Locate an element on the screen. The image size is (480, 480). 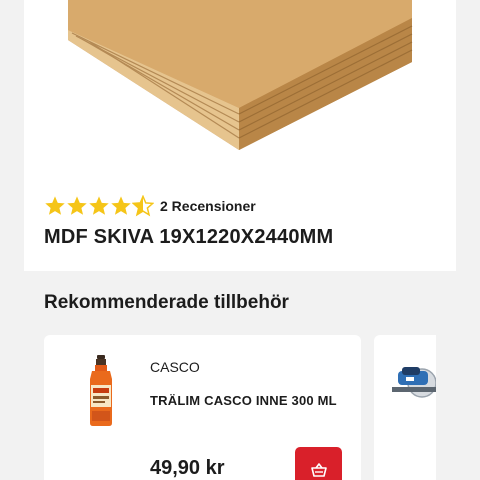
glue-bottle-image is located at coordinates (101, 390).